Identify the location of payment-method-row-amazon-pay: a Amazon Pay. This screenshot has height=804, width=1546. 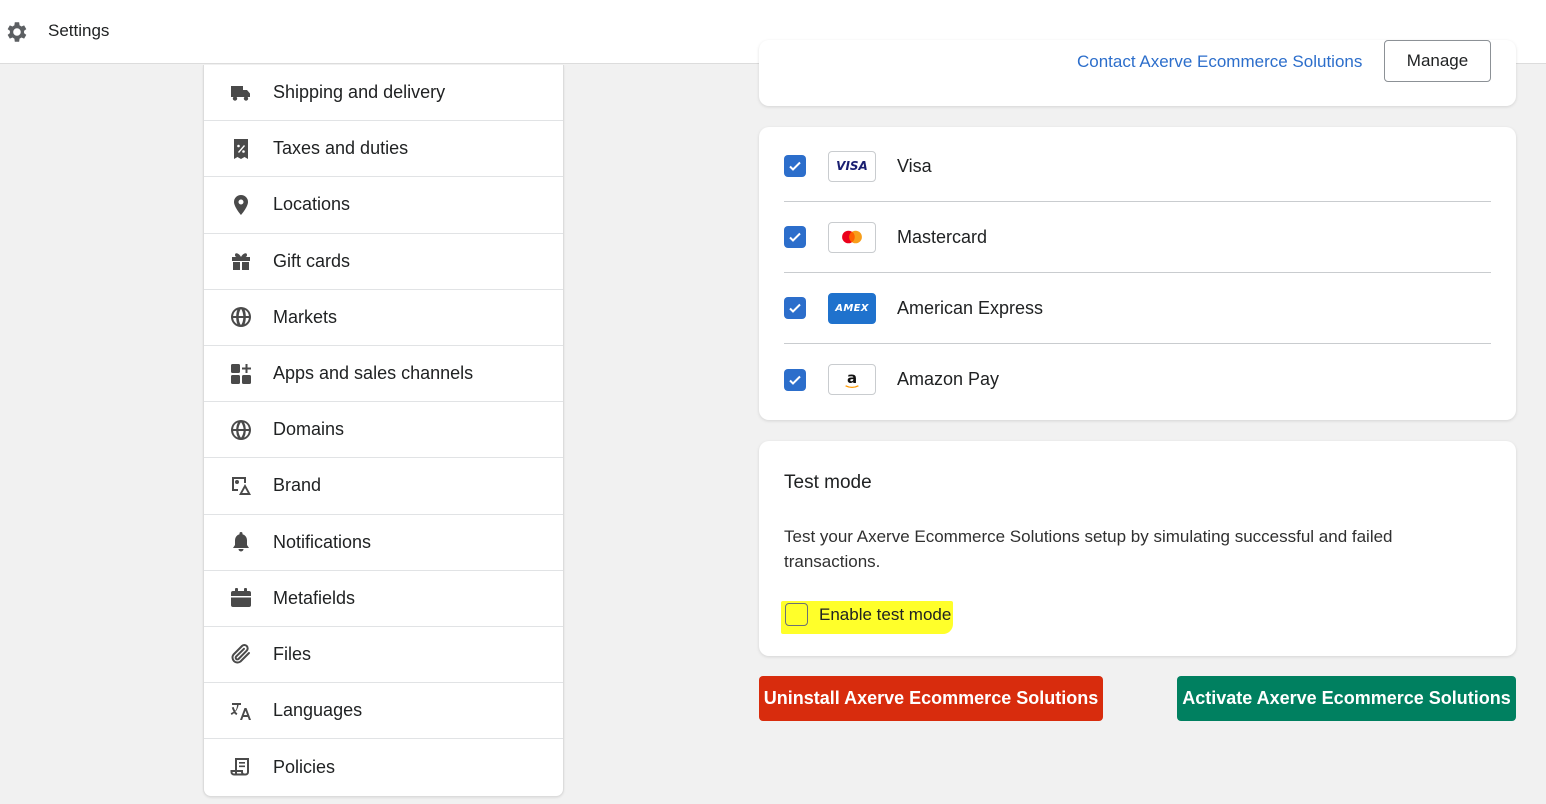
(1137, 379).